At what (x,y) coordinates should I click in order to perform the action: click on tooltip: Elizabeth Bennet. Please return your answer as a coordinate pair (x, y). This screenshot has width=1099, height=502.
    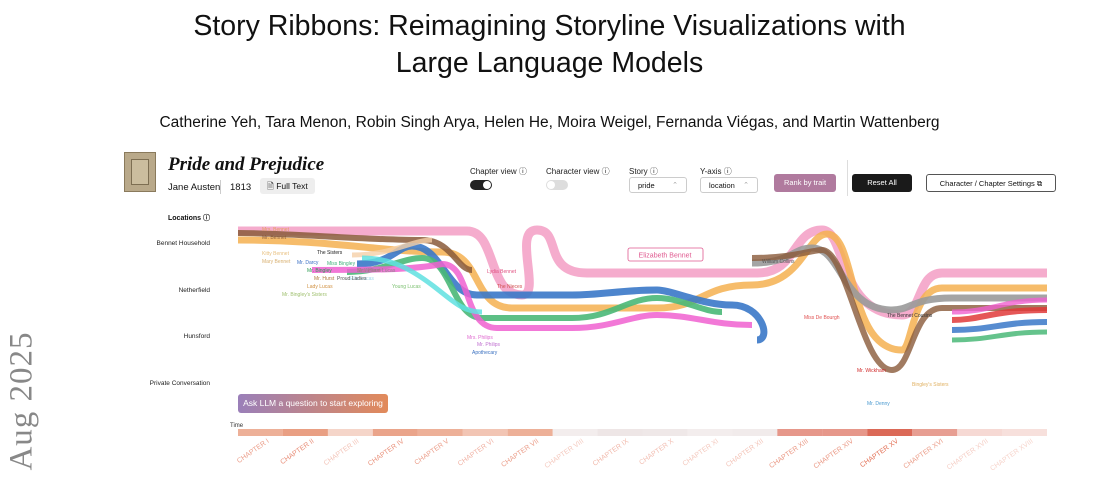
    Looking at the image, I should click on (665, 254).